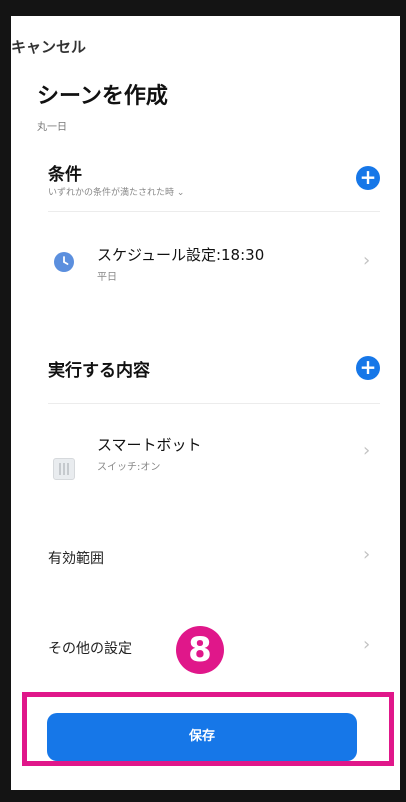 The height and width of the screenshot is (802, 406). What do you see at coordinates (107, 277) in the screenshot?
I see `condition-sub-label: 平日` at bounding box center [107, 277].